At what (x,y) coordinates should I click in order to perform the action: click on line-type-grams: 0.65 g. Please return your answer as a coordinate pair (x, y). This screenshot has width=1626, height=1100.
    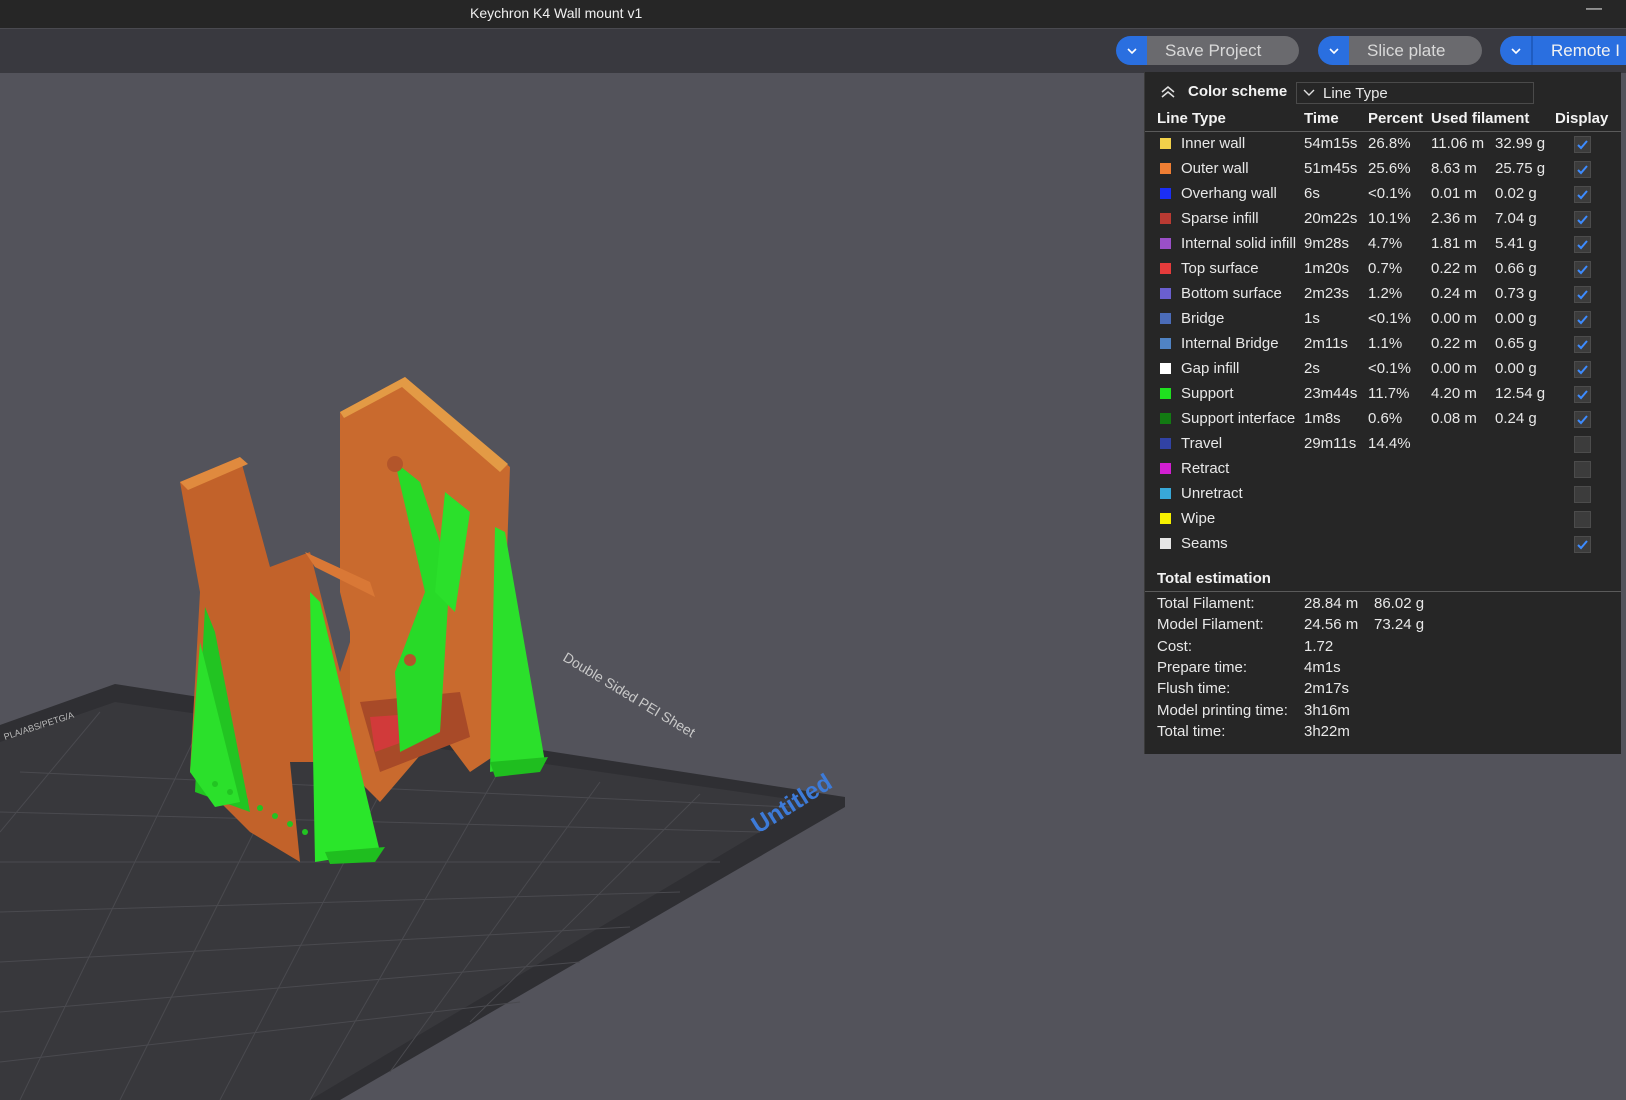
    Looking at the image, I should click on (1516, 343).